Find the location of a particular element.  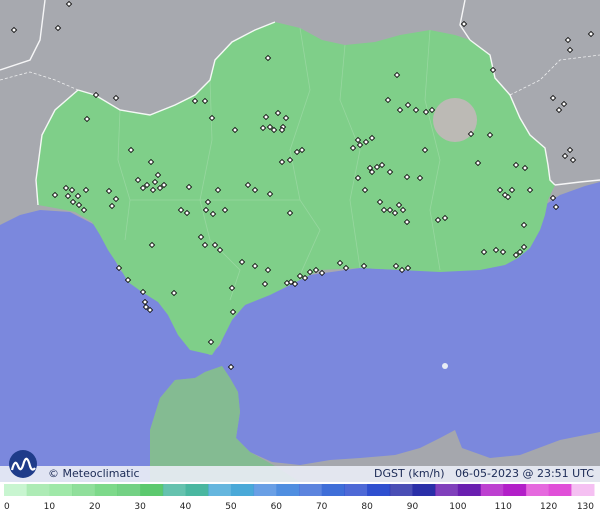

color-scale-legend: 0 10 20 30 40 50 60 70 80 90 100 110 120 130 is located at coordinates (300, 499).